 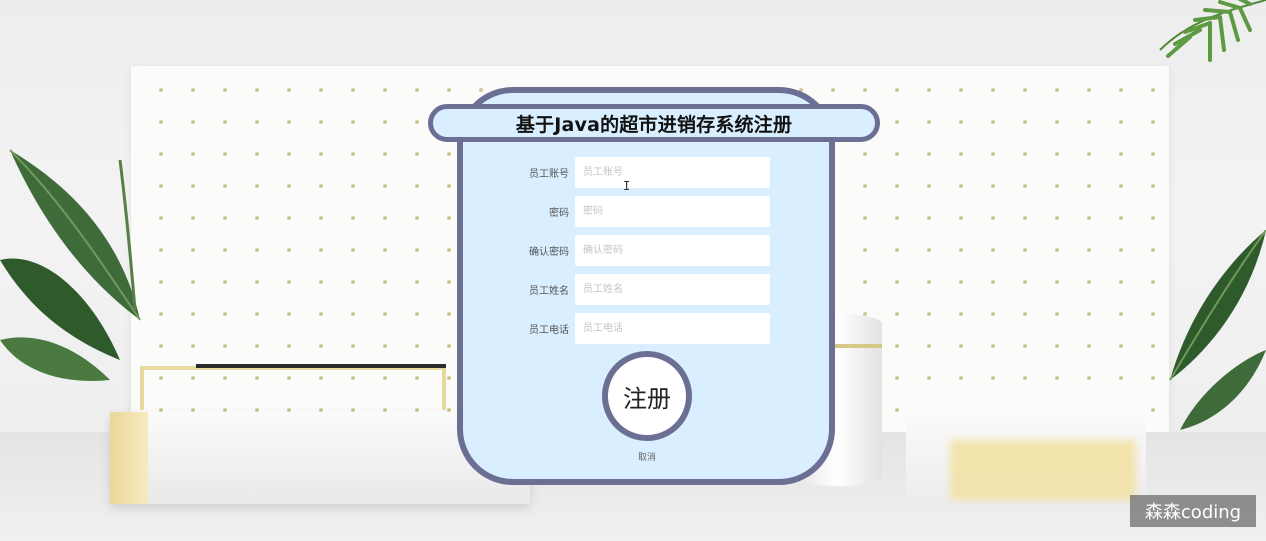 I want to click on watermark-text: 森森coding, so click(x=1193, y=512).